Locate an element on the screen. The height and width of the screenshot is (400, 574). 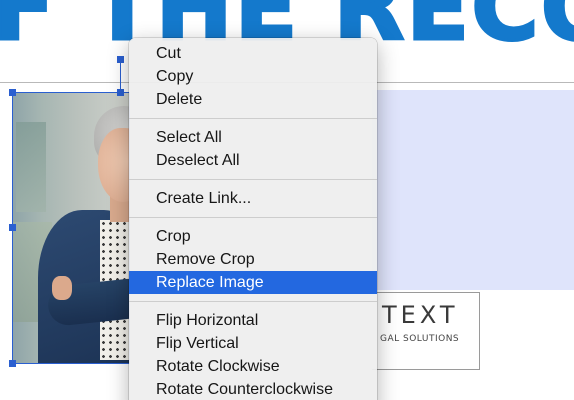
menu-item-rotate-counterclockwise: Rotate Counterclockwise is located at coordinates (253, 389).